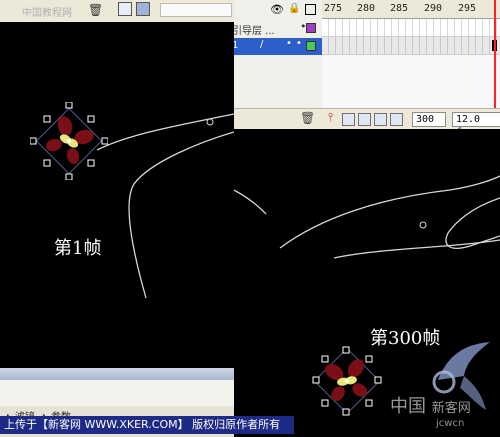 This screenshot has width=500, height=437. I want to click on frame-grid: 275 280 285 290 295, so click(411, 54).